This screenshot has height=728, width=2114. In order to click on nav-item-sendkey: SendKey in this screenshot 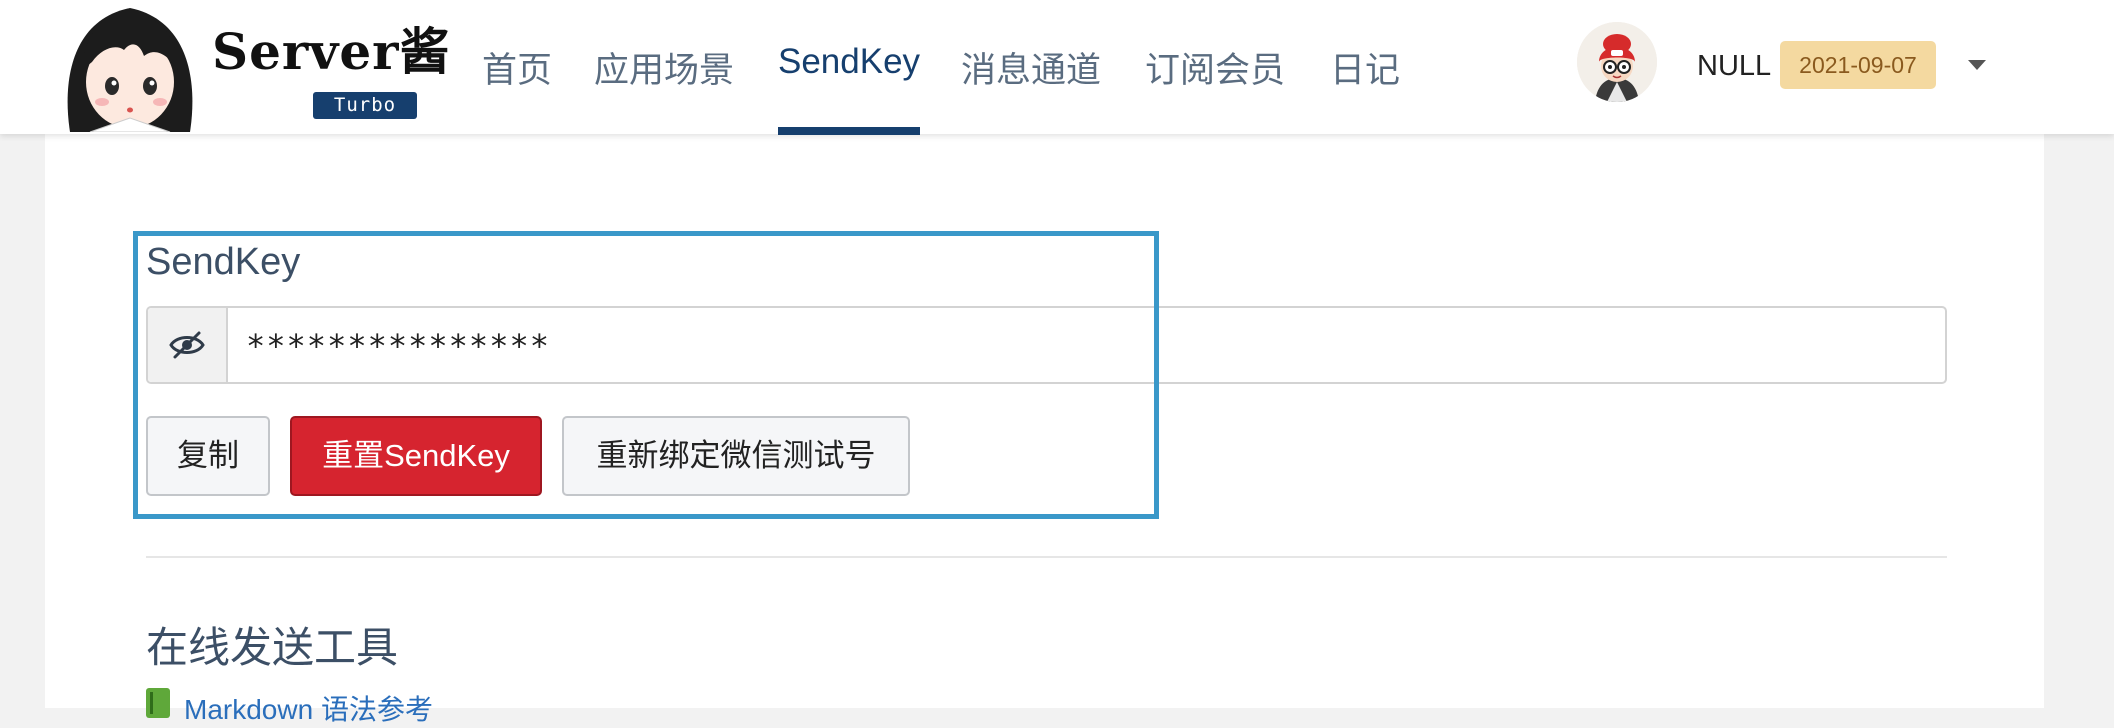, I will do `click(849, 62)`.